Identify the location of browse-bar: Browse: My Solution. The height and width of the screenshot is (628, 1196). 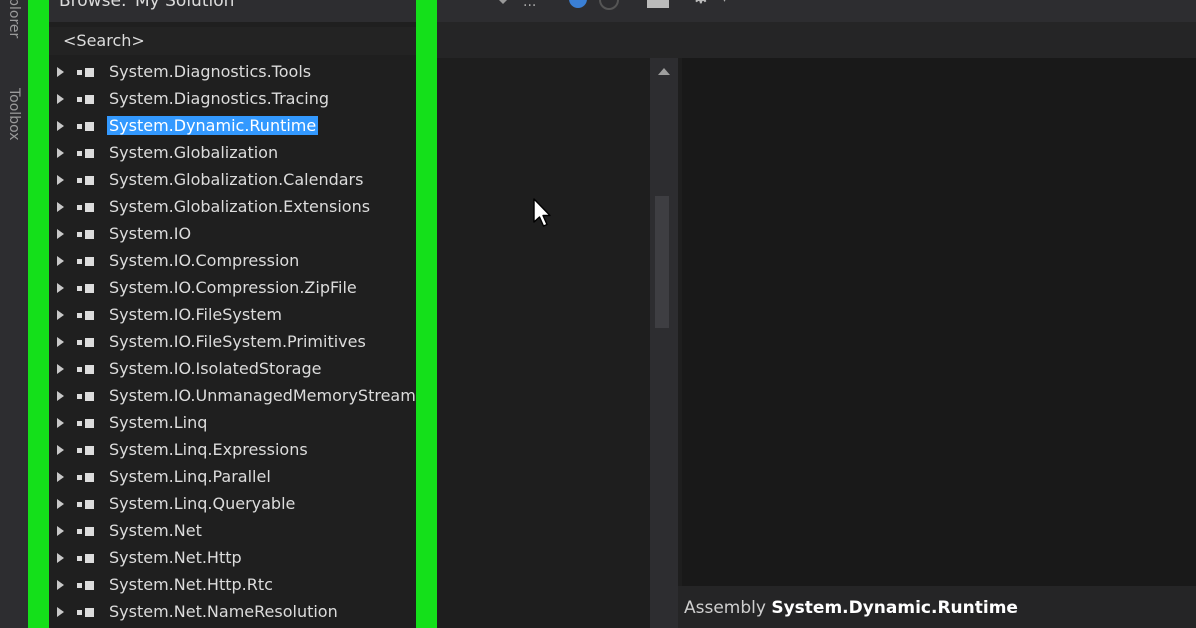
(232, 11).